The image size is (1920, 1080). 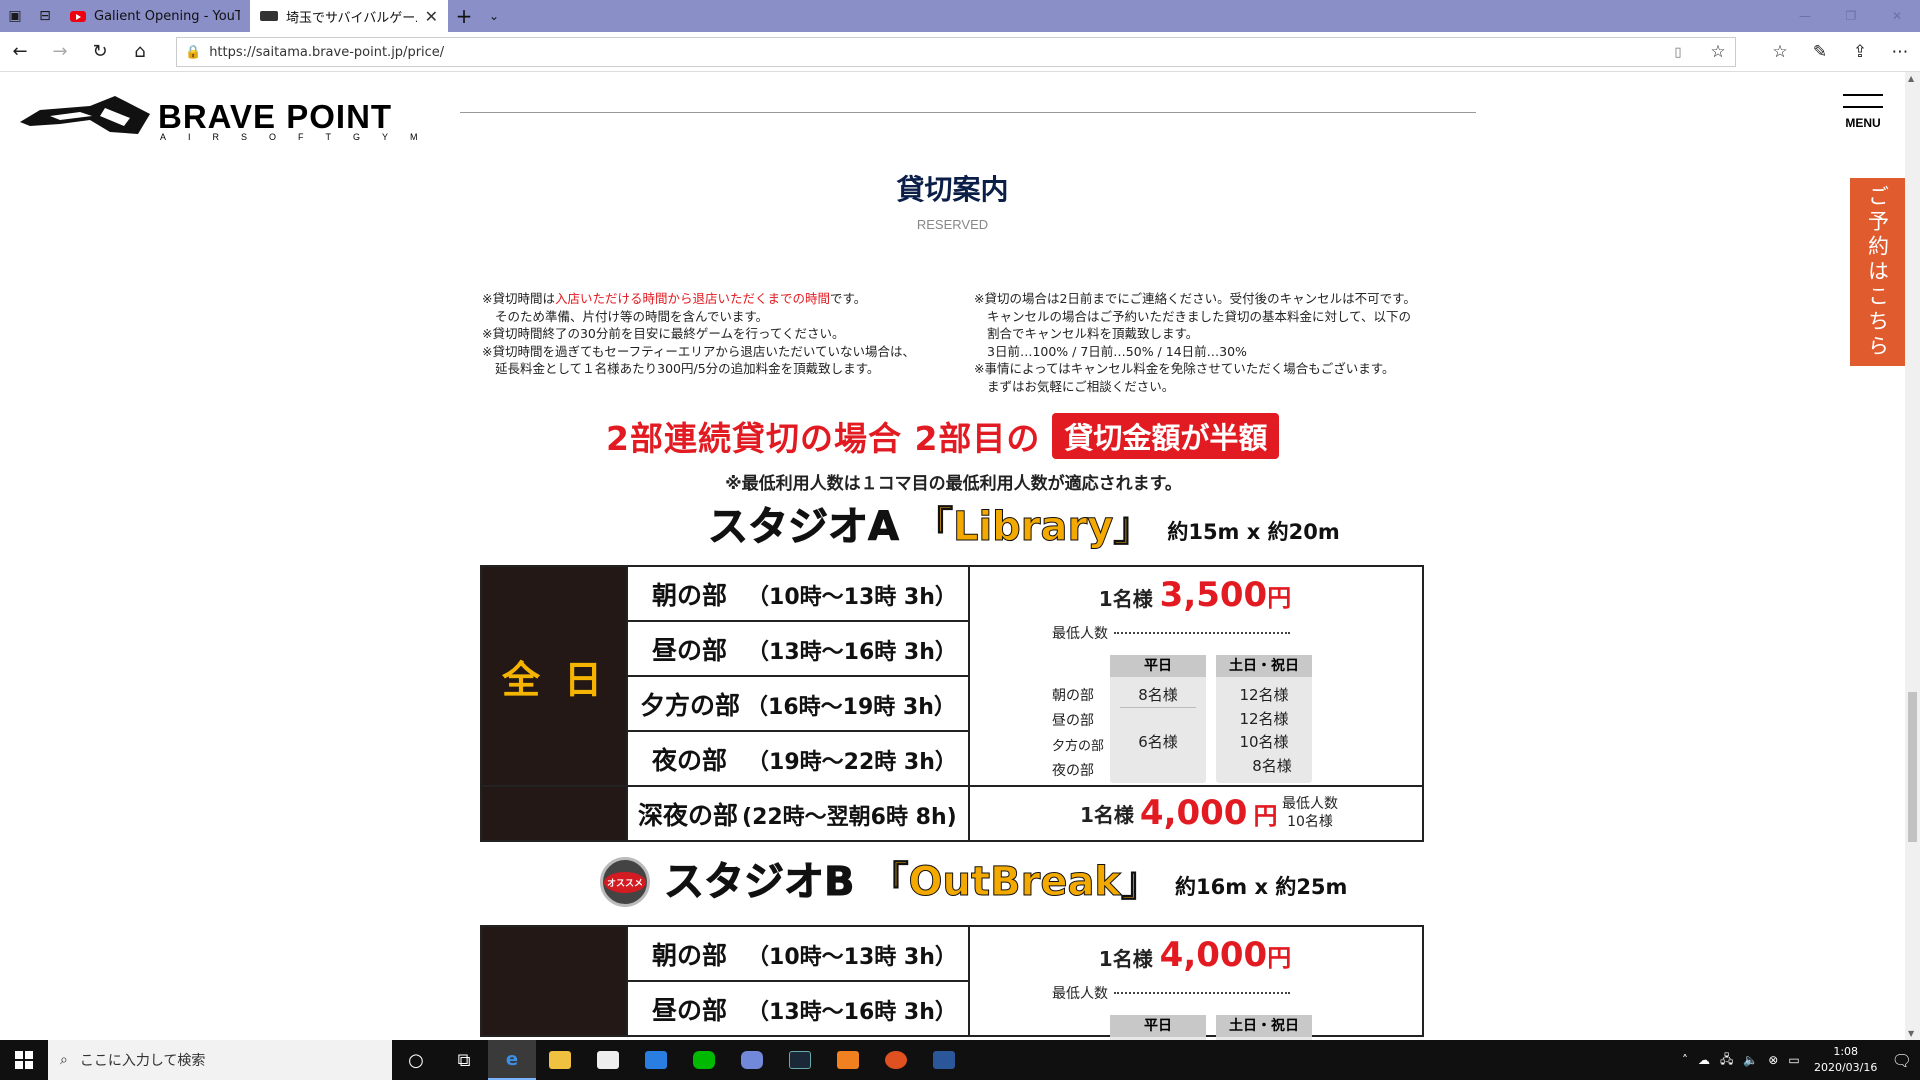 What do you see at coordinates (1773, 1060) in the screenshot?
I see `tray-app-icon: ⊗` at bounding box center [1773, 1060].